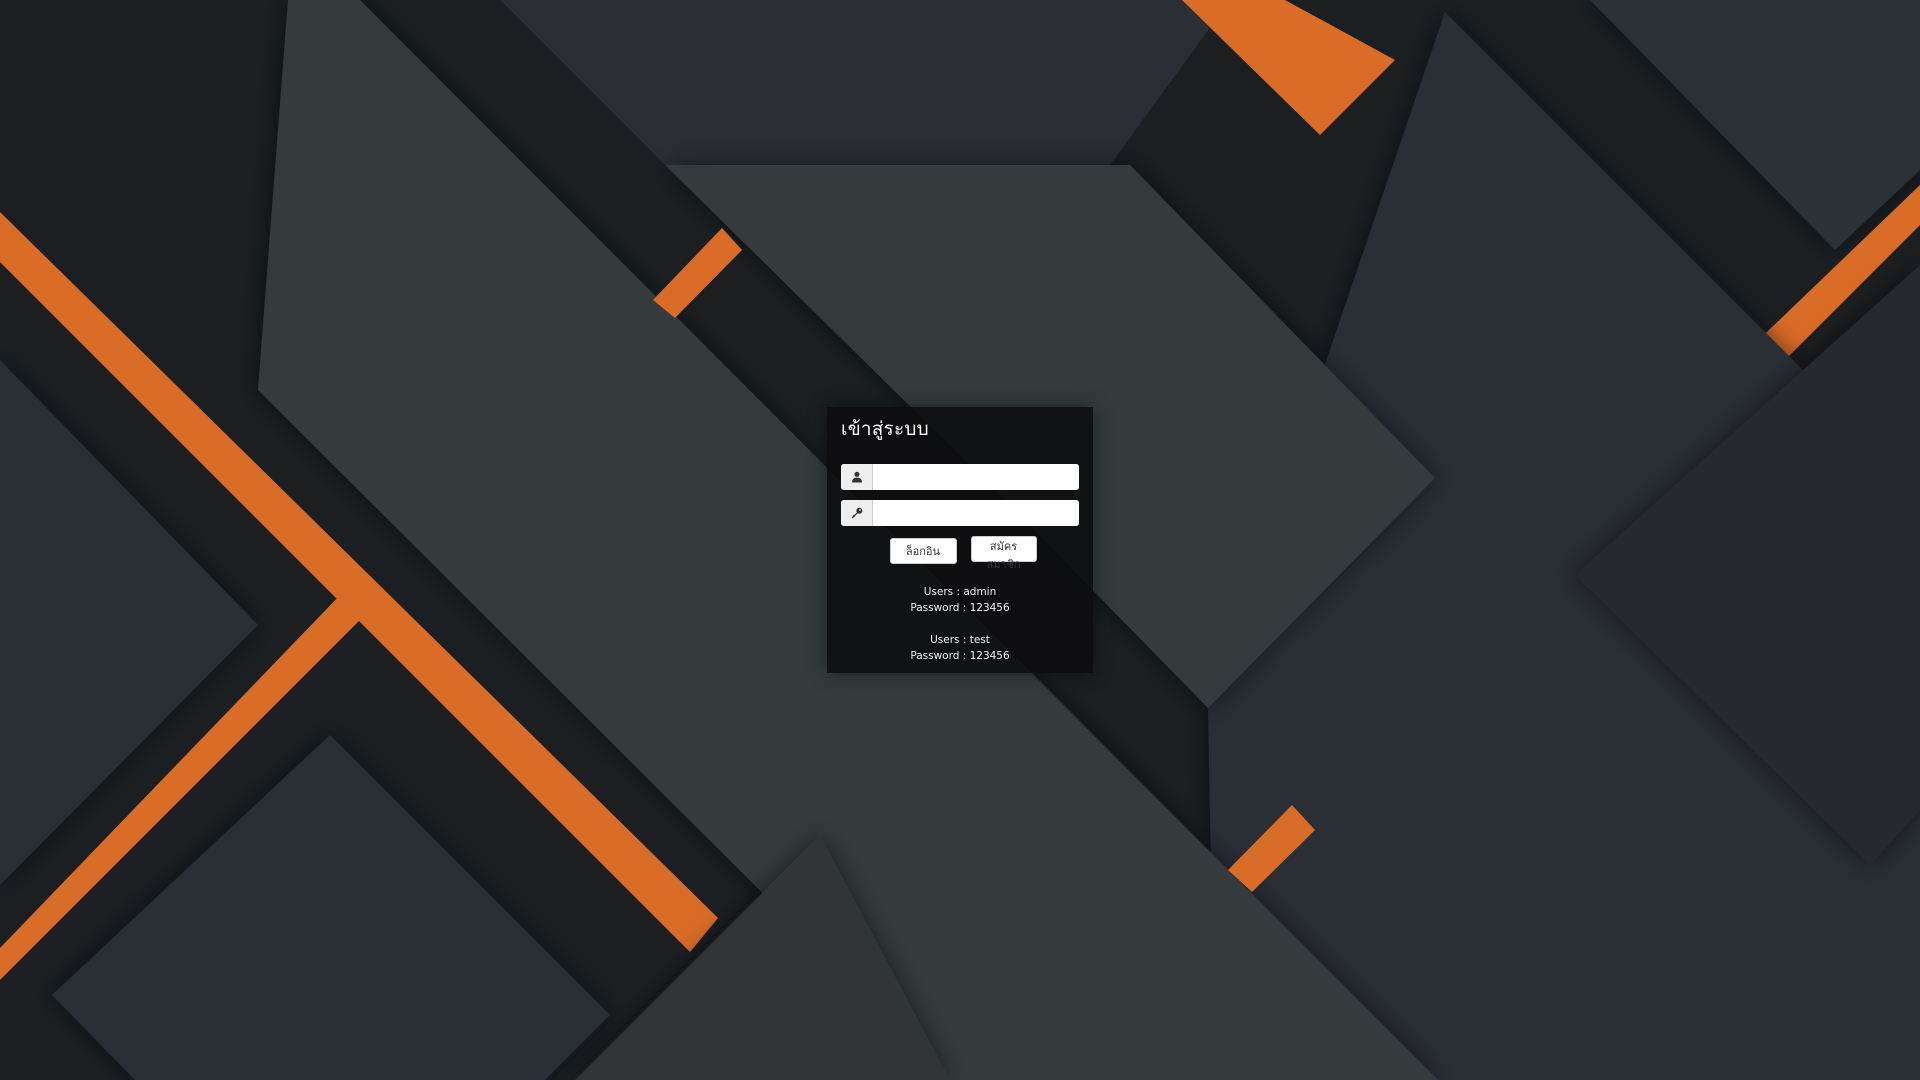 The image size is (1920, 1080). I want to click on login-title: เข้าสู่ระบบ, so click(885, 429).